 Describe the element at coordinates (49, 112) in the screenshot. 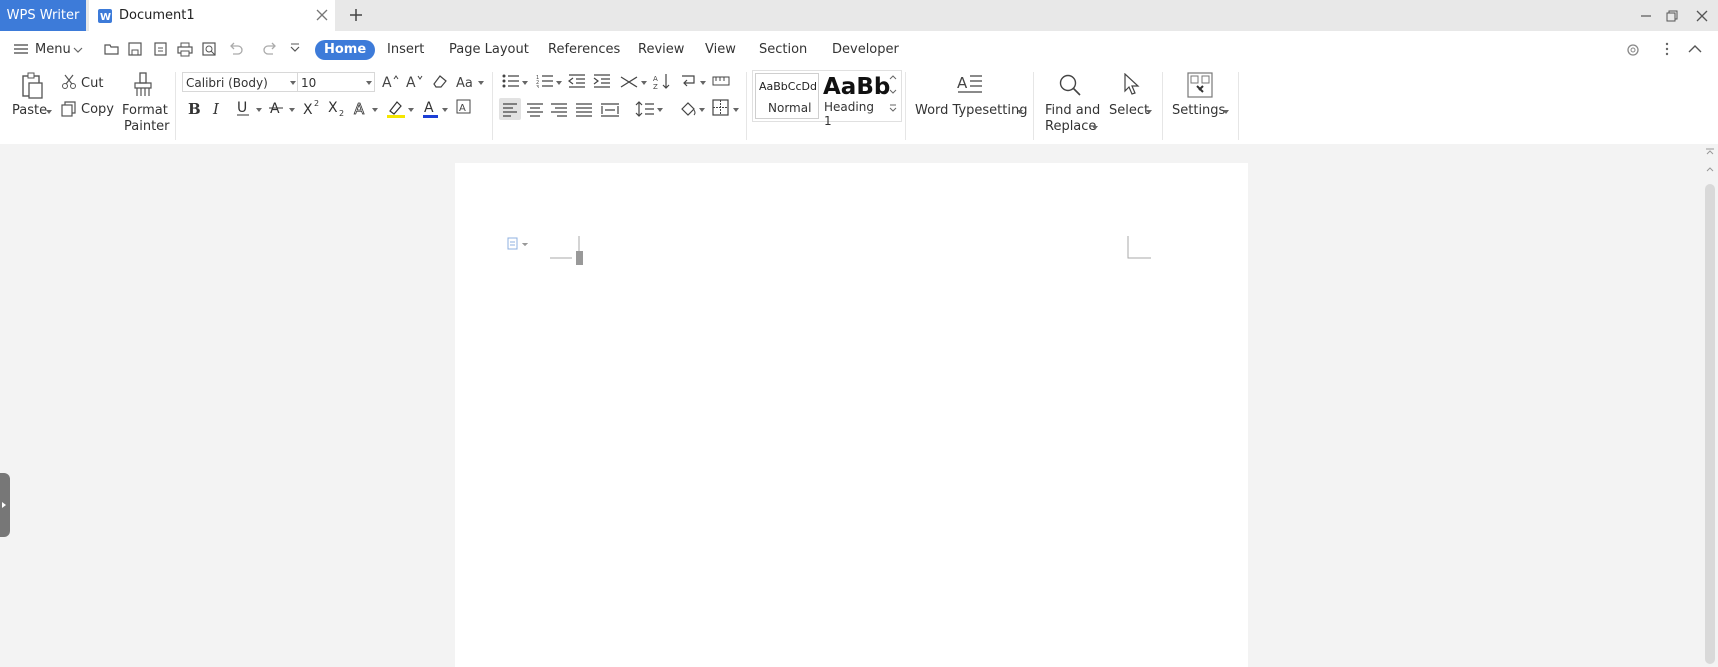

I see `paste-dropdown-caret` at that location.